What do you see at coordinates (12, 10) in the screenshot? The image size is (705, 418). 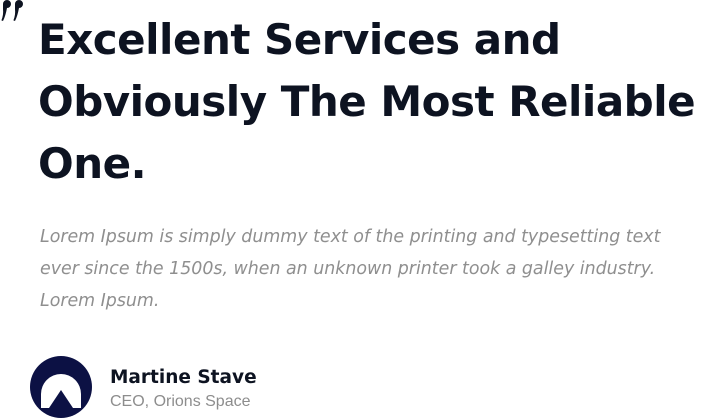 I see `quote-icon` at bounding box center [12, 10].